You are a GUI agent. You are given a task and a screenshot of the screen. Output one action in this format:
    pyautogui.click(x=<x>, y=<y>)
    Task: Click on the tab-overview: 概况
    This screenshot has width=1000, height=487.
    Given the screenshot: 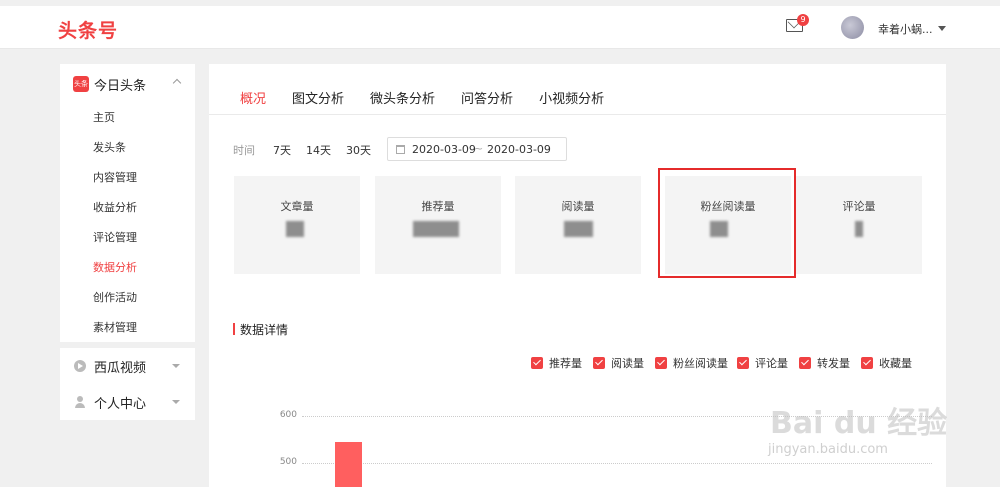 What is the action you would take?
    pyautogui.click(x=253, y=97)
    